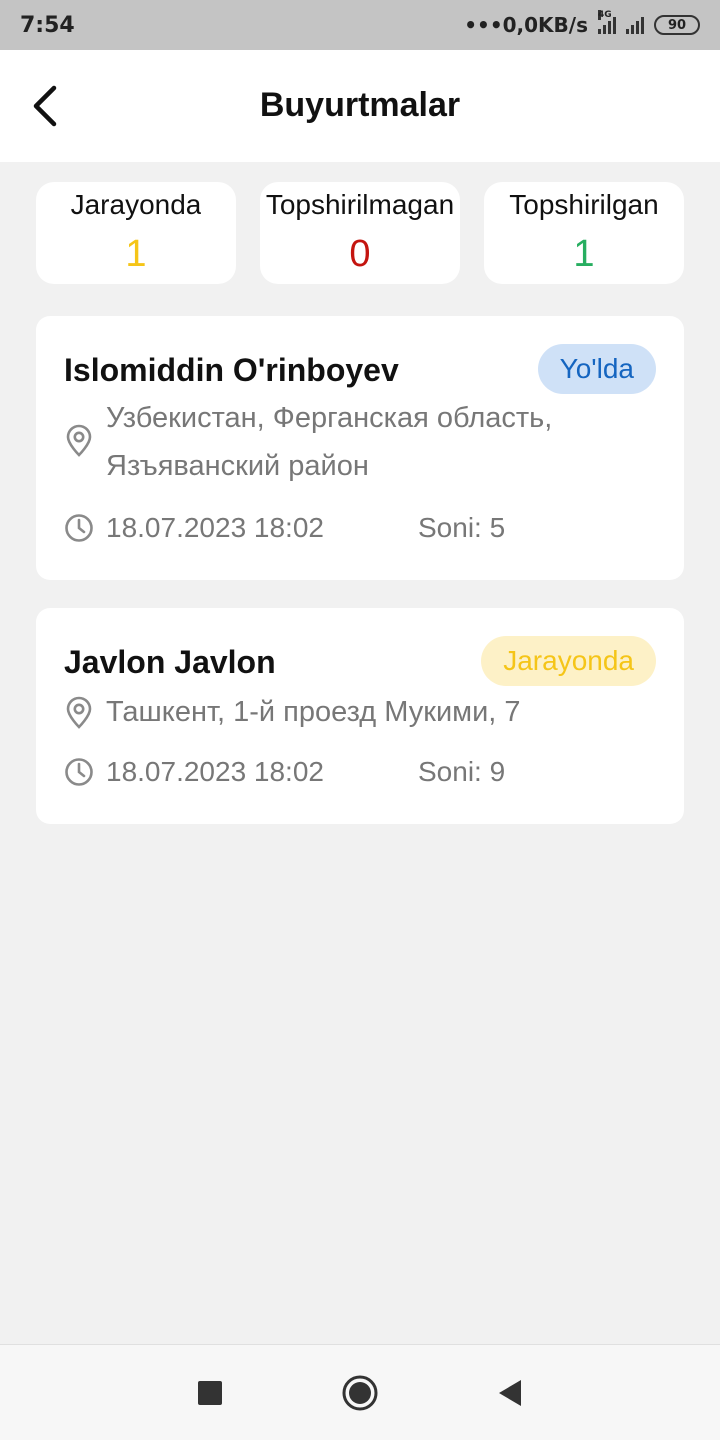 The width and height of the screenshot is (720, 1440). I want to click on battery-level: 90, so click(677, 25).